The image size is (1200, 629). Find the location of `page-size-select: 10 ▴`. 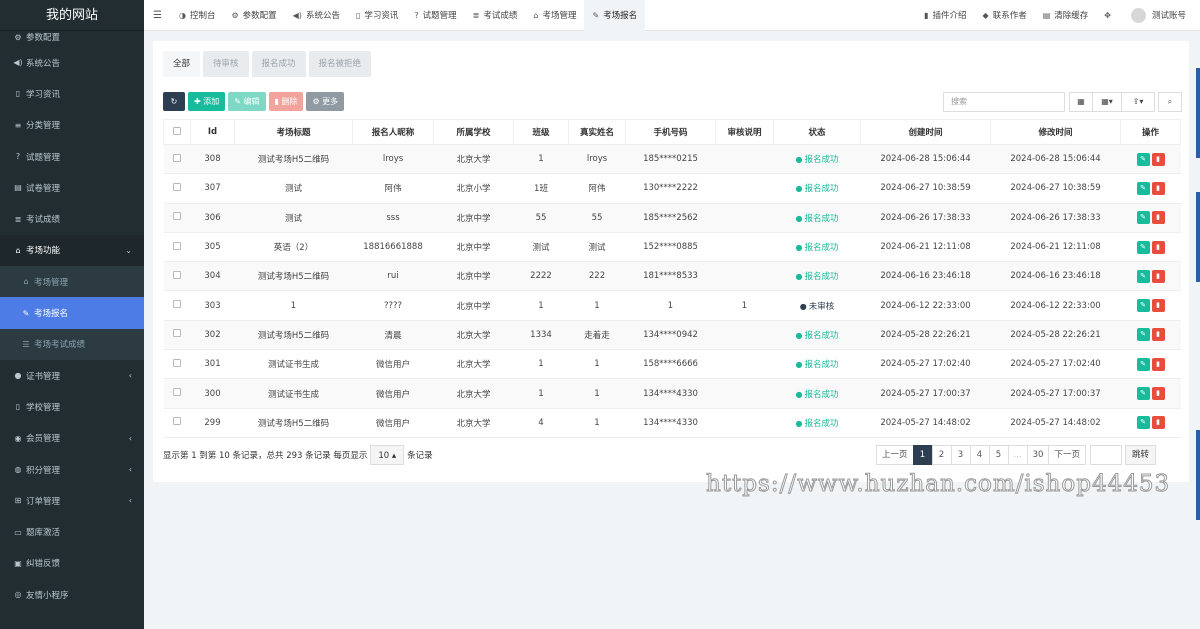

page-size-select: 10 ▴ is located at coordinates (387, 455).